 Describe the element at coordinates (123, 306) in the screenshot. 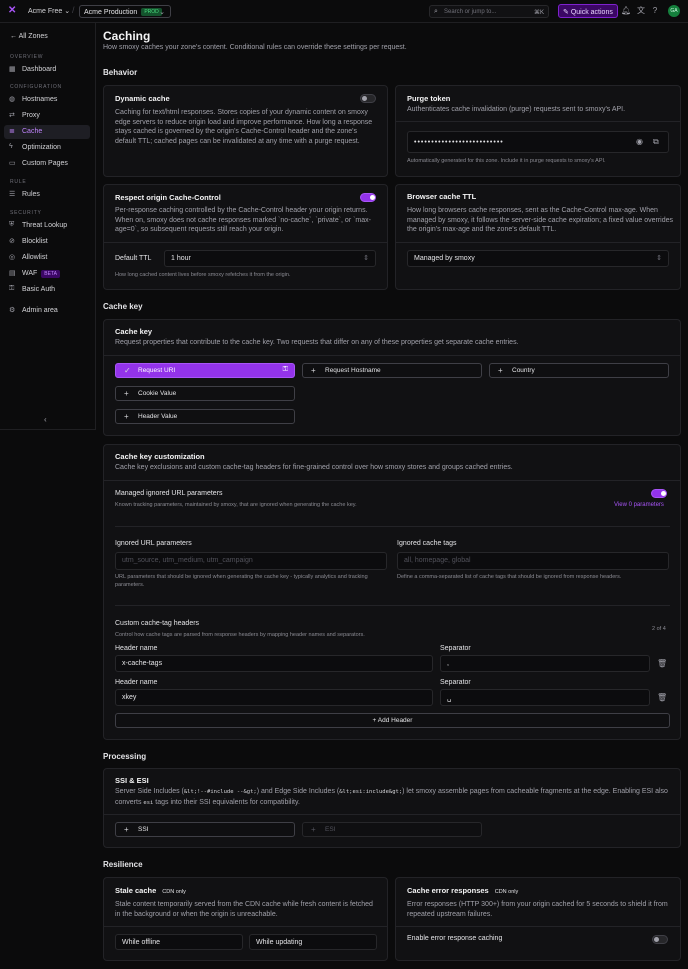

I see `cache-key-heading: Cache key` at that location.